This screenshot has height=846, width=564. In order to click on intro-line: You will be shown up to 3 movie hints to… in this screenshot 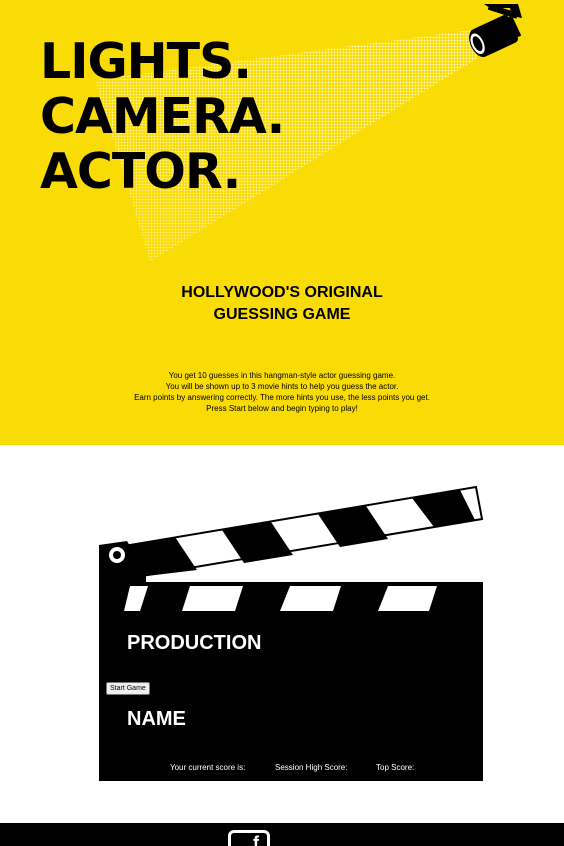, I will do `click(282, 386)`.